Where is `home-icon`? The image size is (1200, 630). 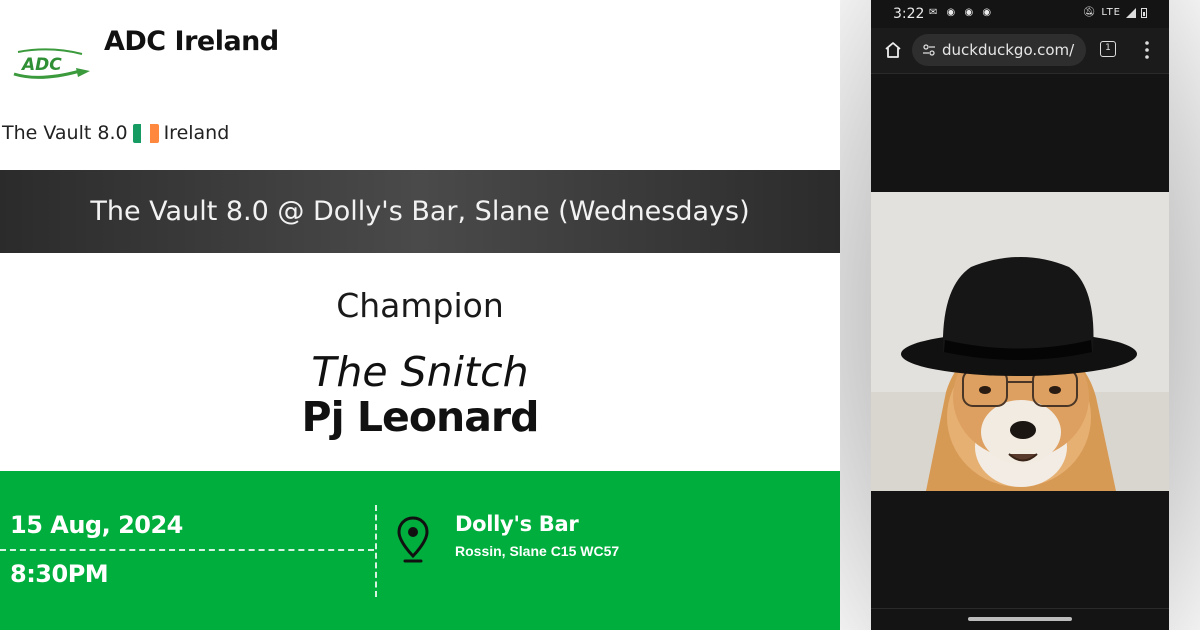
home-icon is located at coordinates (893, 50).